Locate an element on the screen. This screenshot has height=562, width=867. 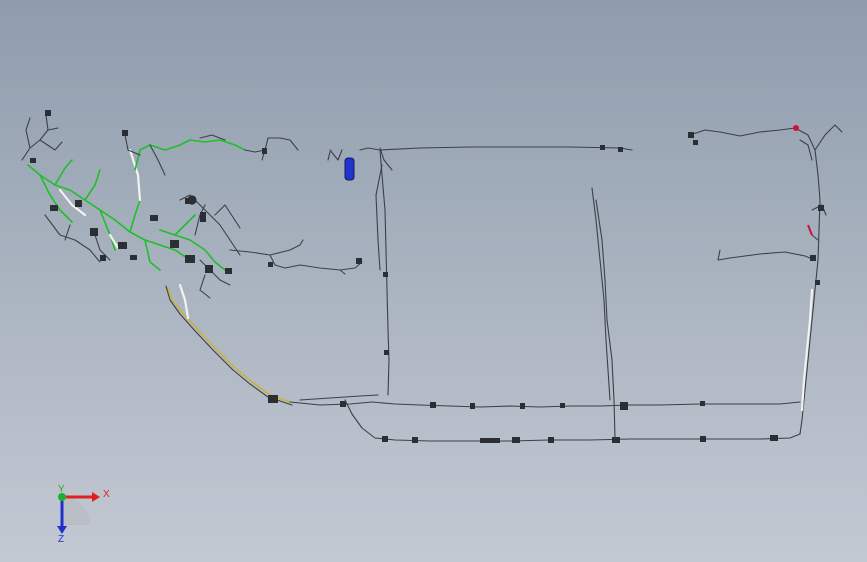
rear-harness is located at coordinates (765, 279).